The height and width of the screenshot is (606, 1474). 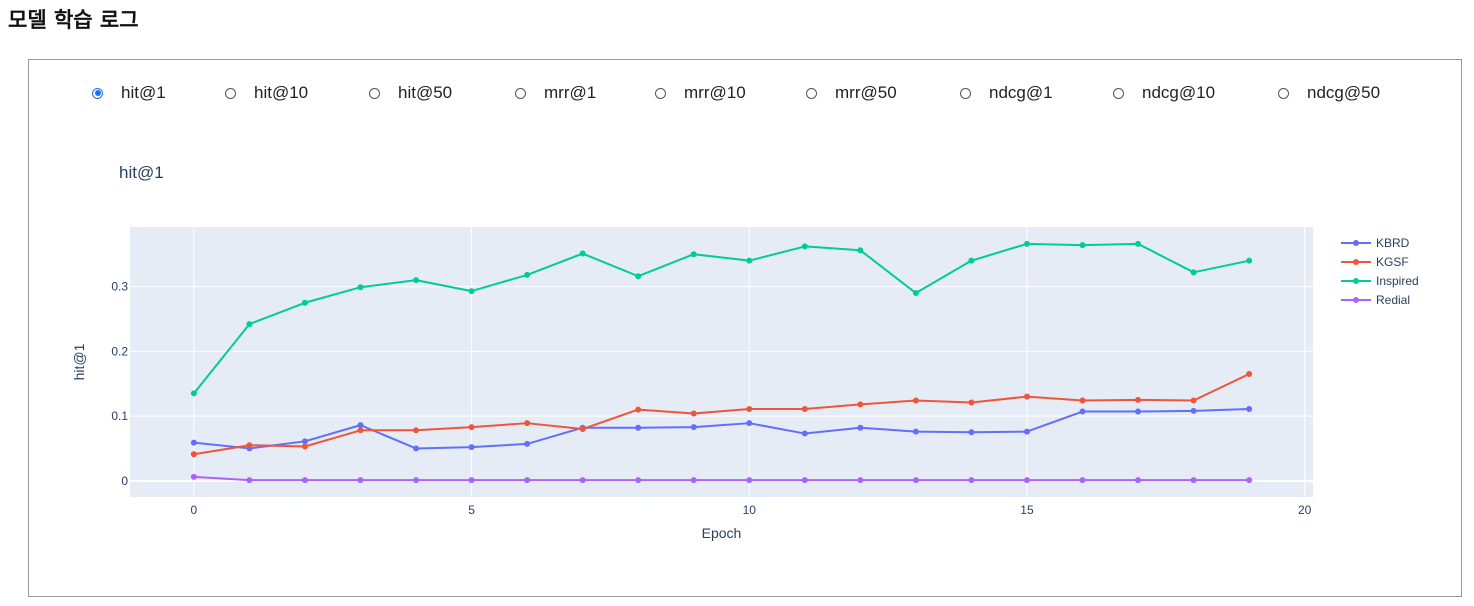 What do you see at coordinates (79, 361) in the screenshot?
I see `y-axis-title: hit@1` at bounding box center [79, 361].